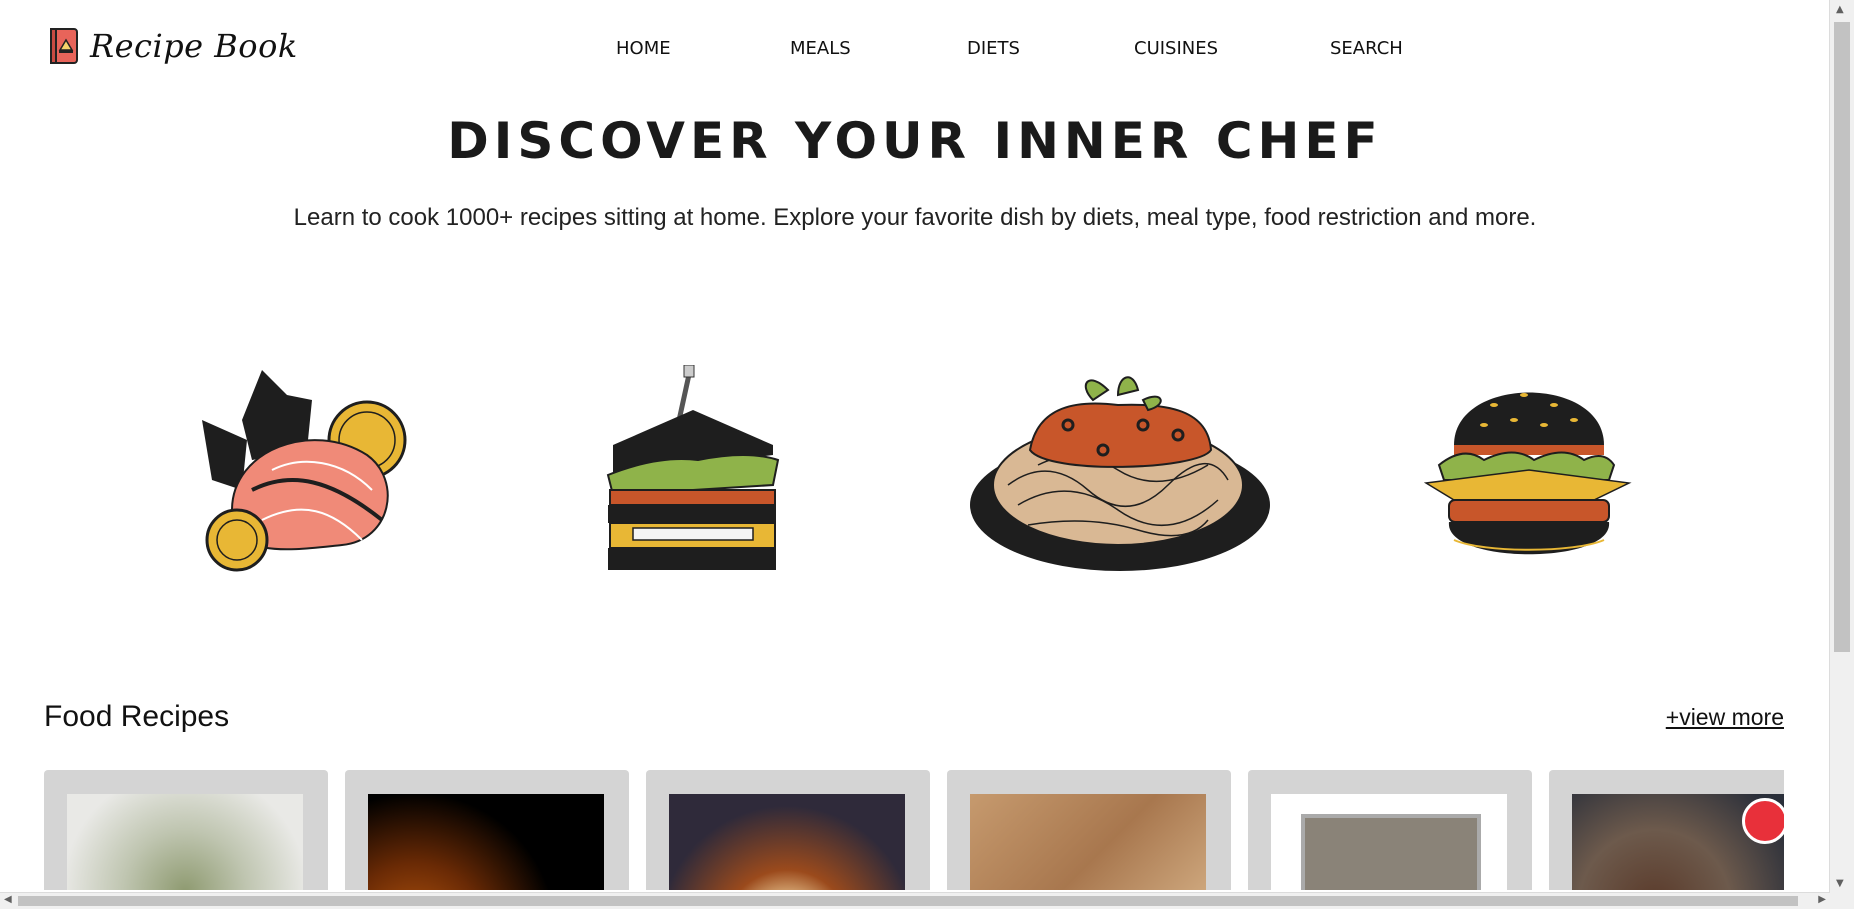 The width and height of the screenshot is (1854, 909). I want to click on scroll-up-icon: ▲, so click(1840, 9).